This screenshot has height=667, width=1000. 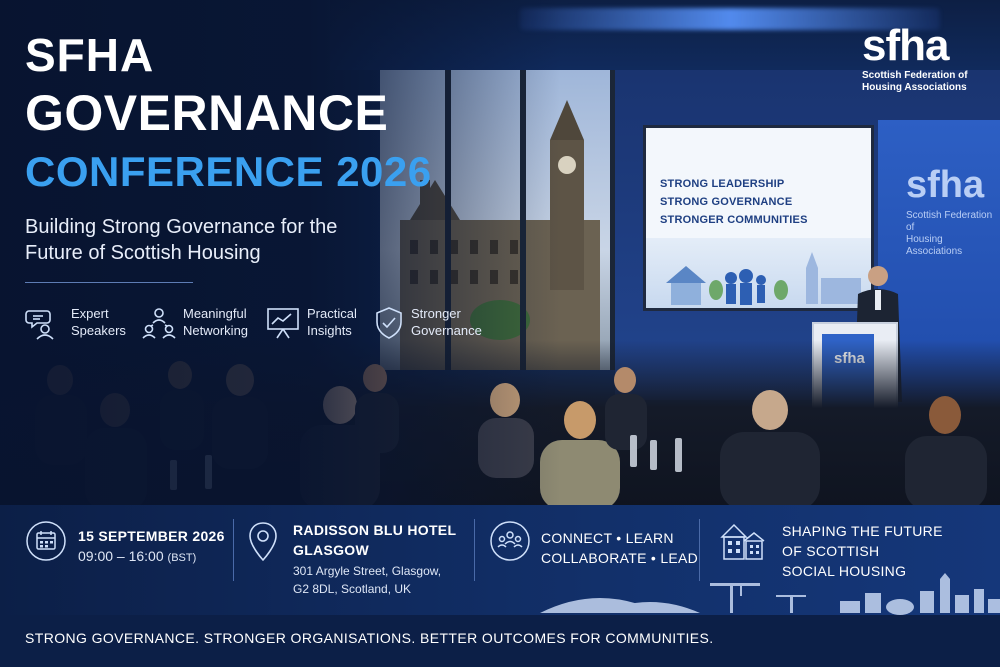 I want to click on feature-line: Networking, so click(x=216, y=330).